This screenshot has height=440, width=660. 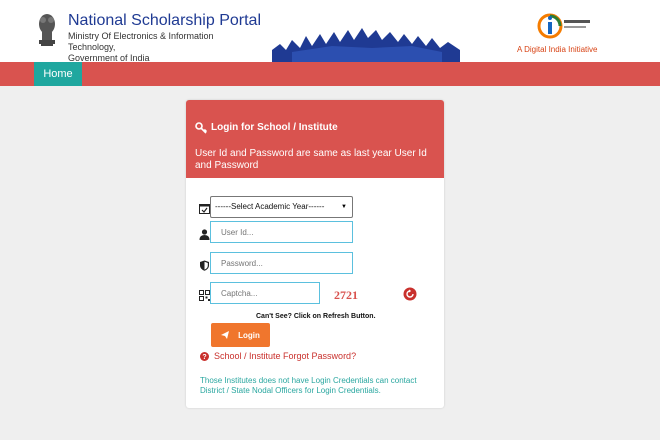 I want to click on captcha-image: 2721, so click(x=346, y=295).